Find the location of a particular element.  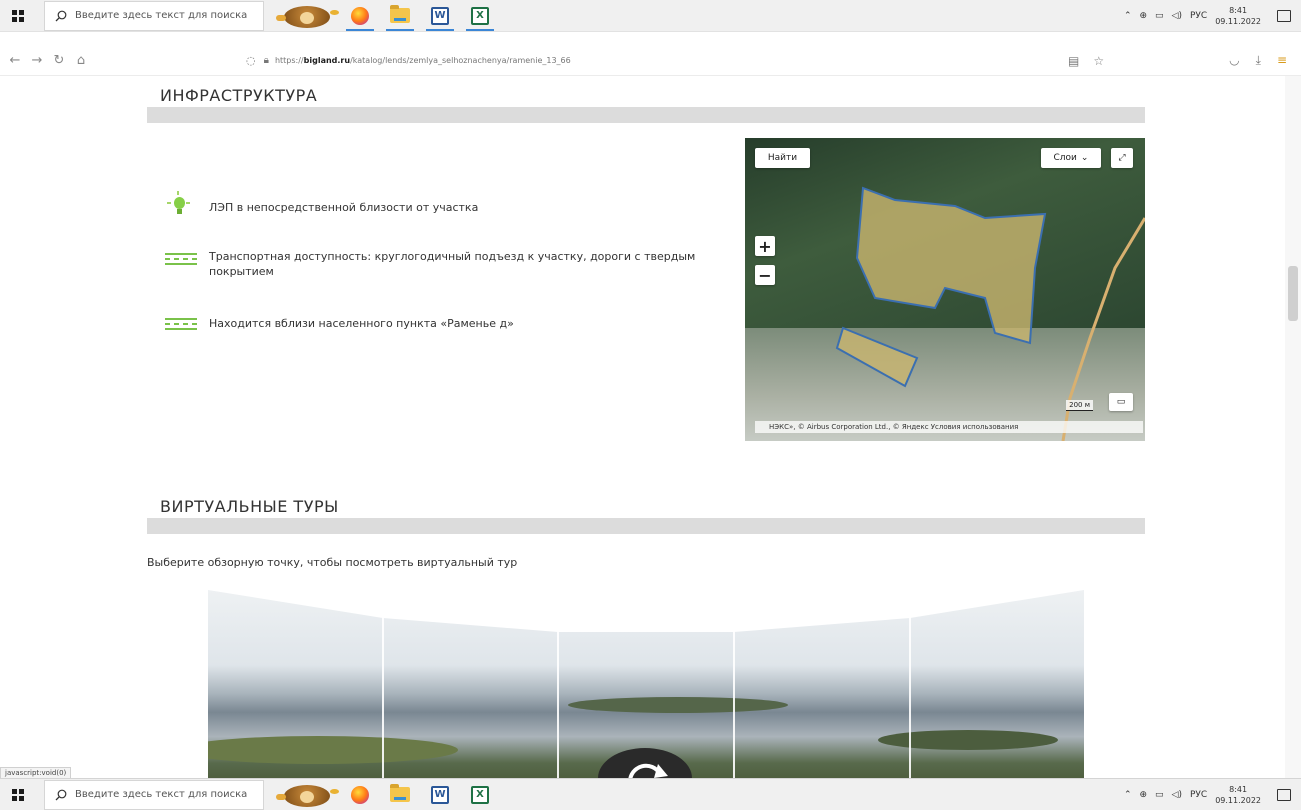

ruler-icon: ▭ is located at coordinates (1121, 402).